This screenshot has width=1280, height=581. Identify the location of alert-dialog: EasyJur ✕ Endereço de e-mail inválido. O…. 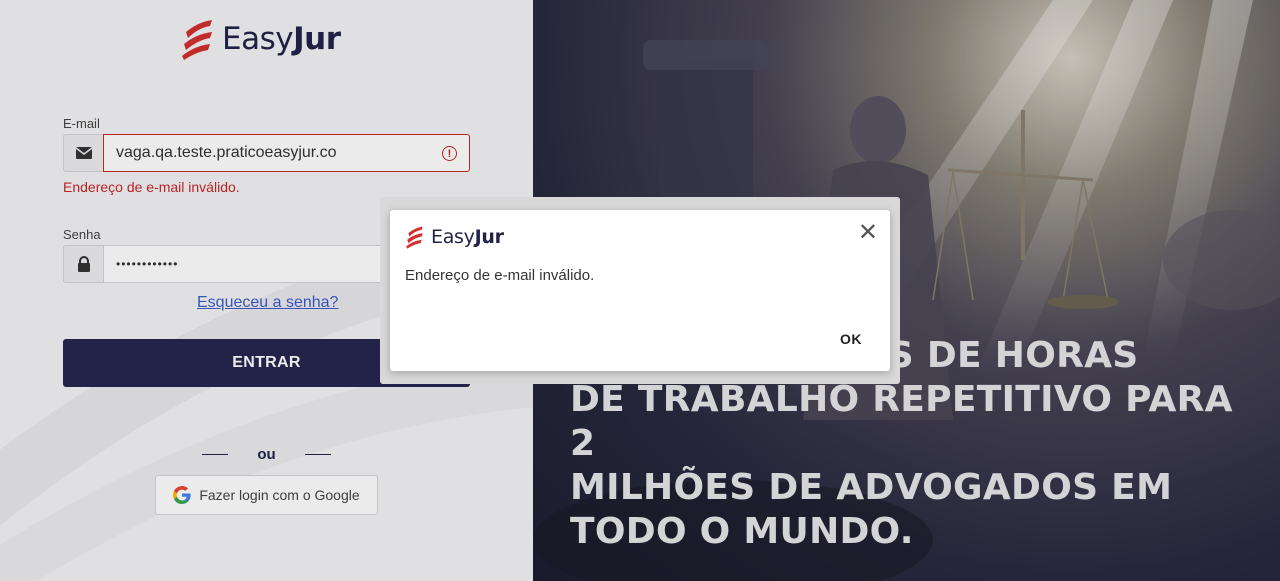
(640, 290).